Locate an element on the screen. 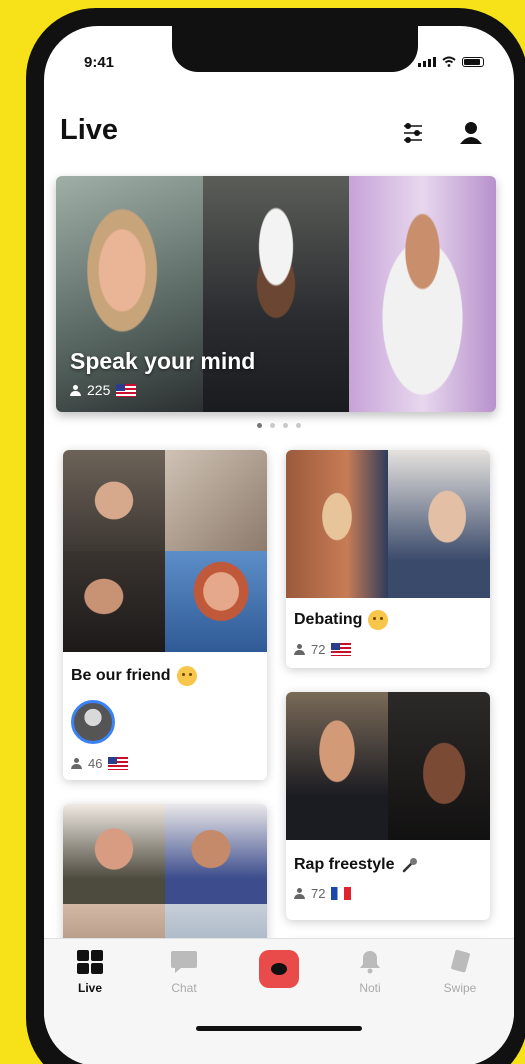  status-icons is located at coordinates (451, 61).